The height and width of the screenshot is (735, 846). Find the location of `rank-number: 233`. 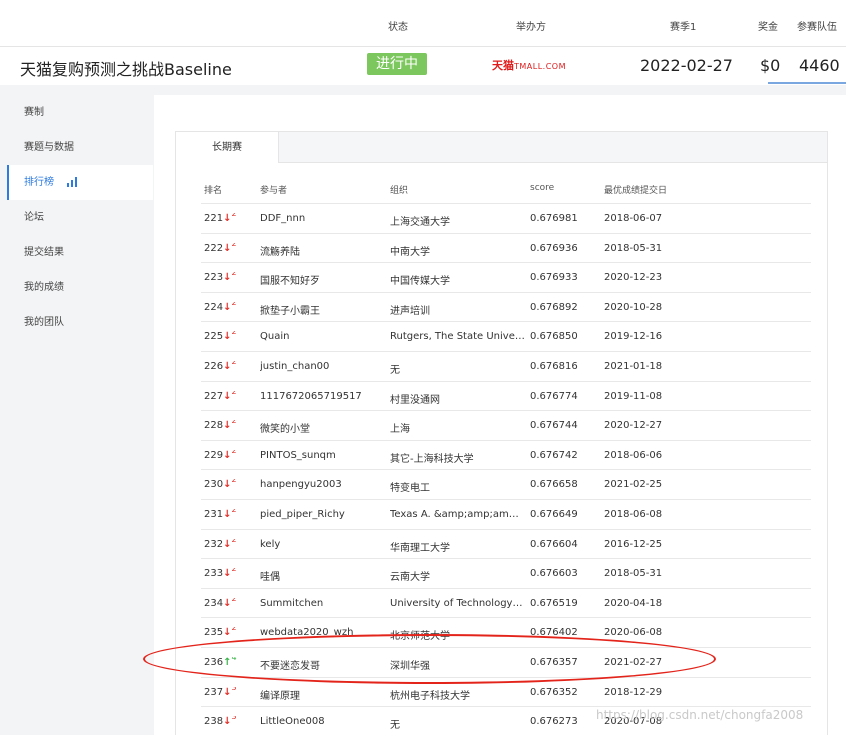

rank-number: 233 is located at coordinates (214, 574).